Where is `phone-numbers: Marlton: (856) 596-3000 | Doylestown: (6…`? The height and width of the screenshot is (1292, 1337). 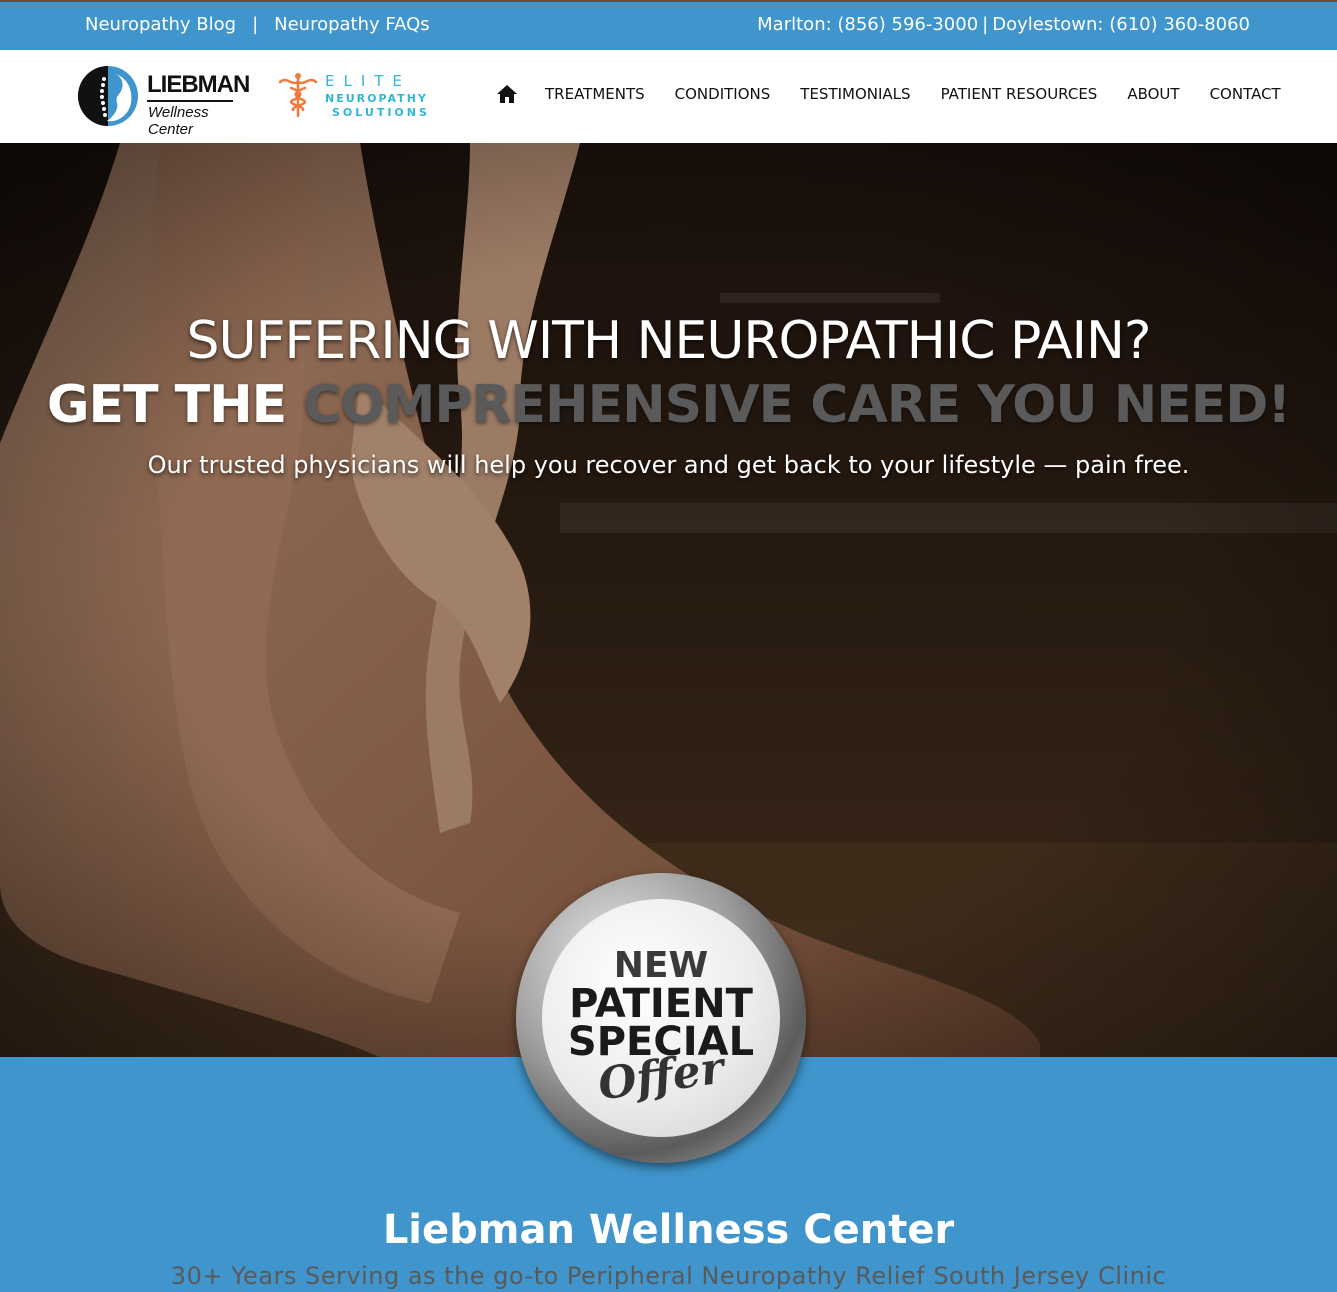
phone-numbers: Marlton: (856) 596-3000 | Doylestown: (6… is located at coordinates (1003, 24).